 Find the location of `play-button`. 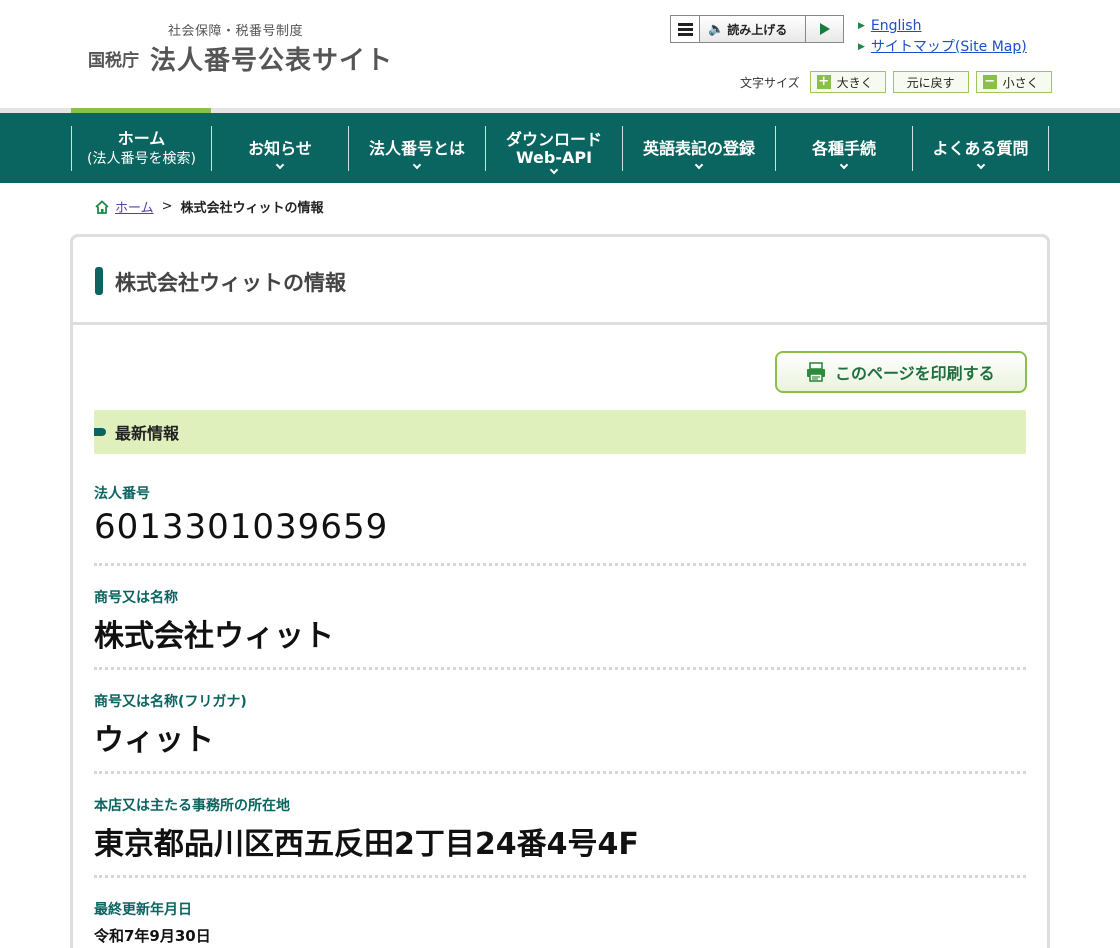

play-button is located at coordinates (824, 29).